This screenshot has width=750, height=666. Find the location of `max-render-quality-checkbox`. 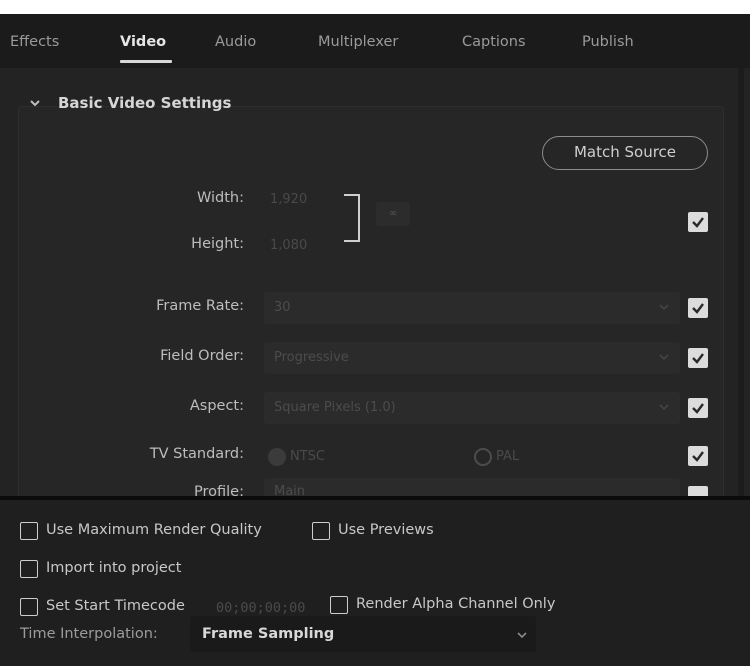

max-render-quality-checkbox is located at coordinates (29, 531).